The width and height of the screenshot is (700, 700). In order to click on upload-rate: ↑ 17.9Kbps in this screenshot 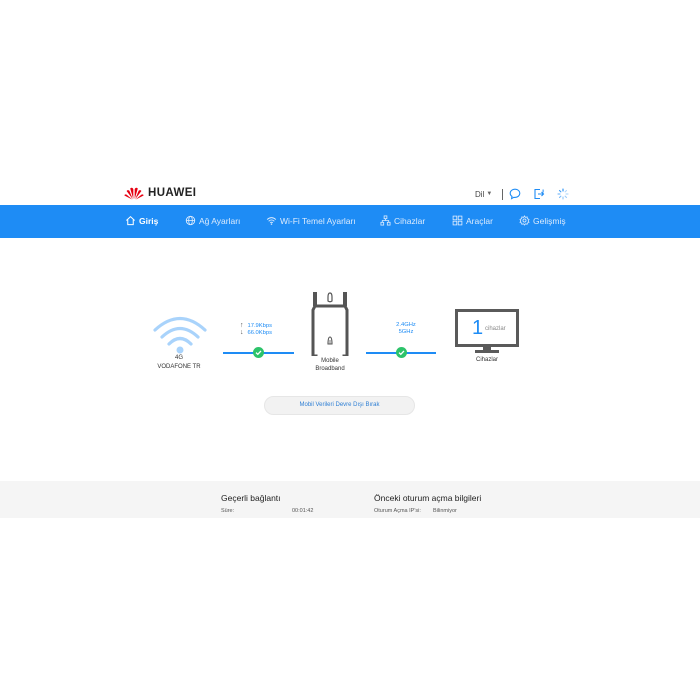, I will do `click(256, 325)`.